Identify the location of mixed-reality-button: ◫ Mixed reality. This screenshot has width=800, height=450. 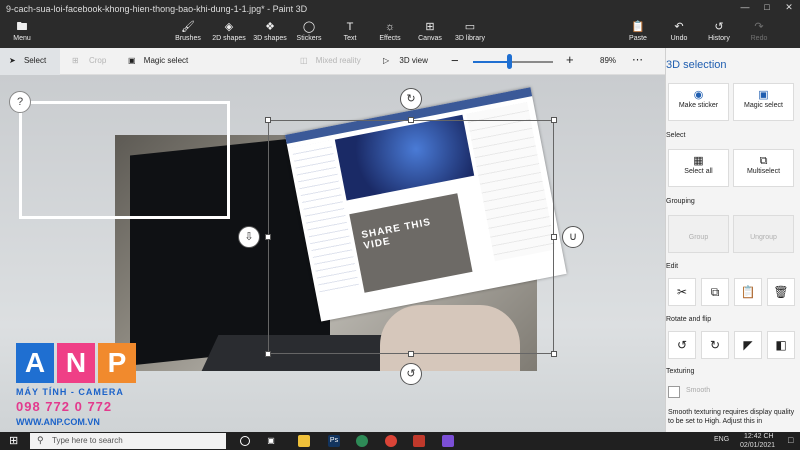
(330, 60).